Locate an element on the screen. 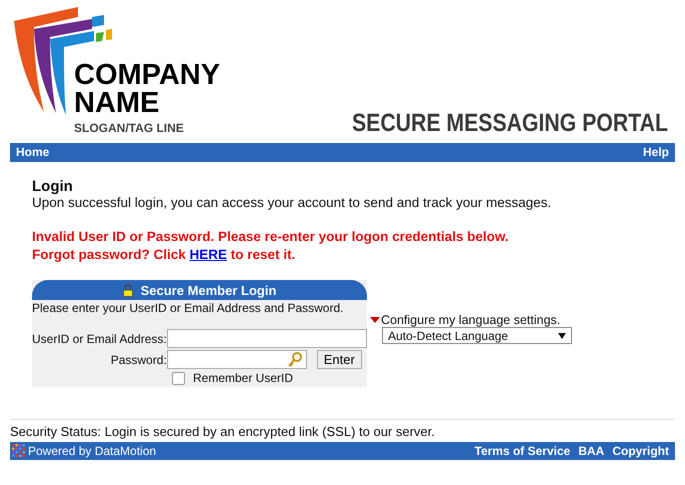  footer-link: Copyright is located at coordinates (640, 451).